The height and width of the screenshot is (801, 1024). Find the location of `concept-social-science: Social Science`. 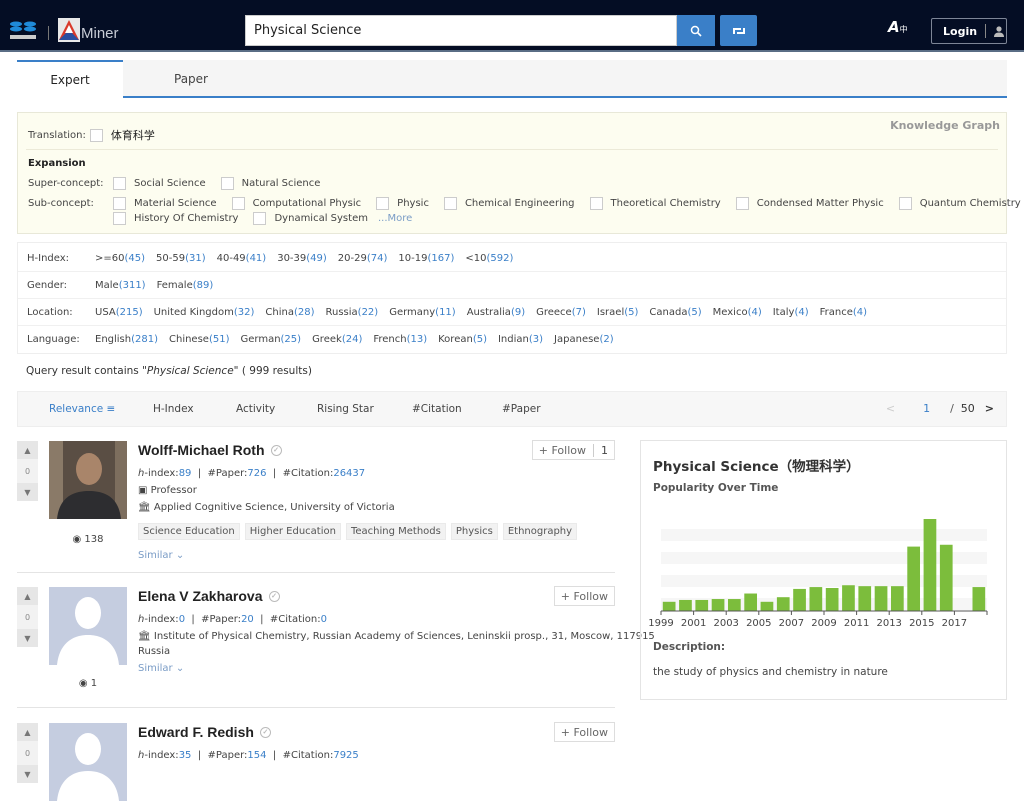

concept-social-science: Social Science is located at coordinates (170, 183).